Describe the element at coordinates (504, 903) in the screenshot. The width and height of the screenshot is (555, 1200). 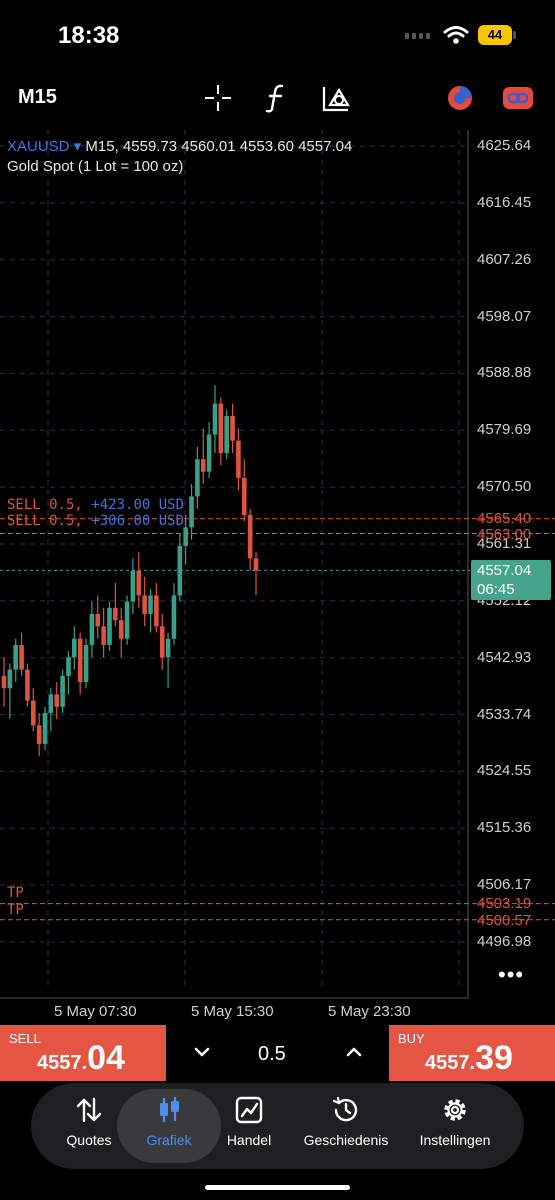
I see `take-profit-price-label: 4503.19` at that location.